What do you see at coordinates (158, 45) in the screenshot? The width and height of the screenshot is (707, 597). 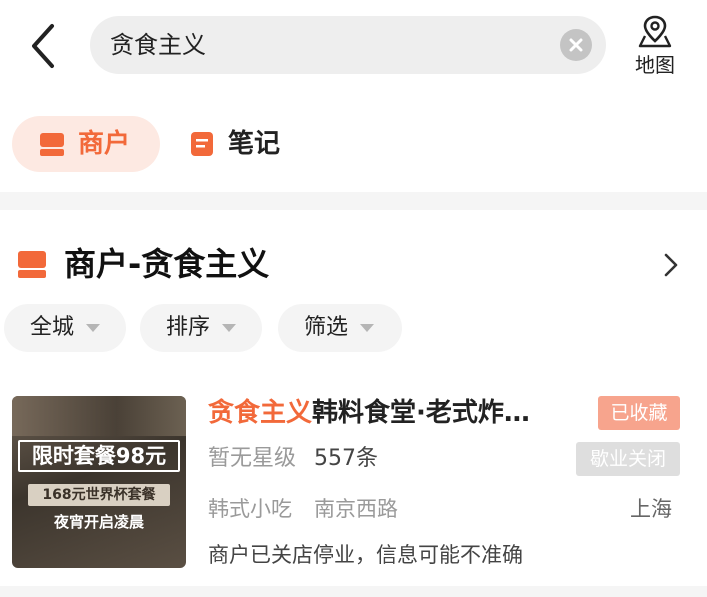 I see `search-query: 贪食主义` at bounding box center [158, 45].